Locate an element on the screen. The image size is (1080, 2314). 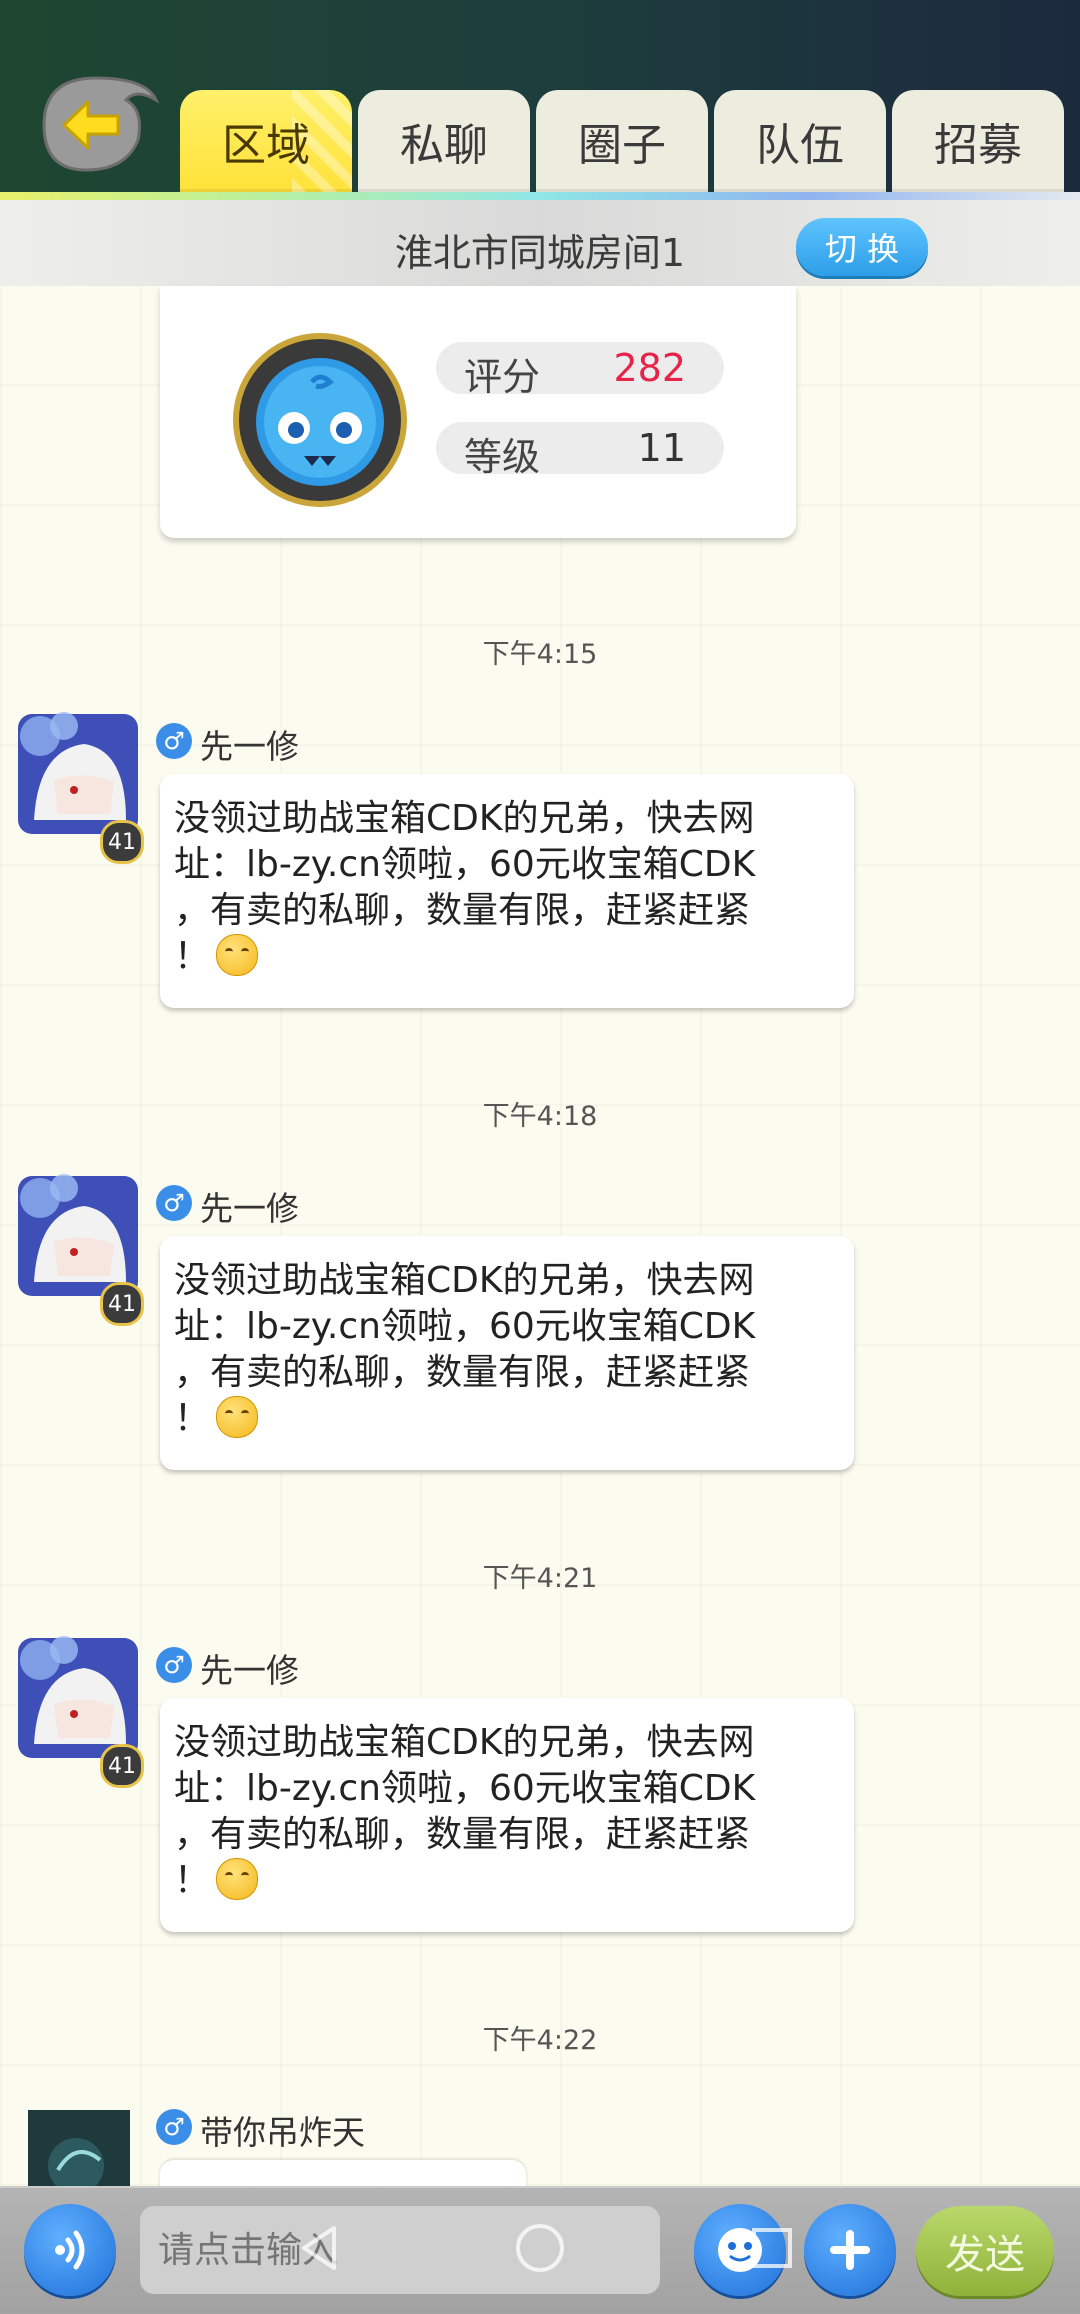
switch-room-button: 切 换 is located at coordinates (862, 247).